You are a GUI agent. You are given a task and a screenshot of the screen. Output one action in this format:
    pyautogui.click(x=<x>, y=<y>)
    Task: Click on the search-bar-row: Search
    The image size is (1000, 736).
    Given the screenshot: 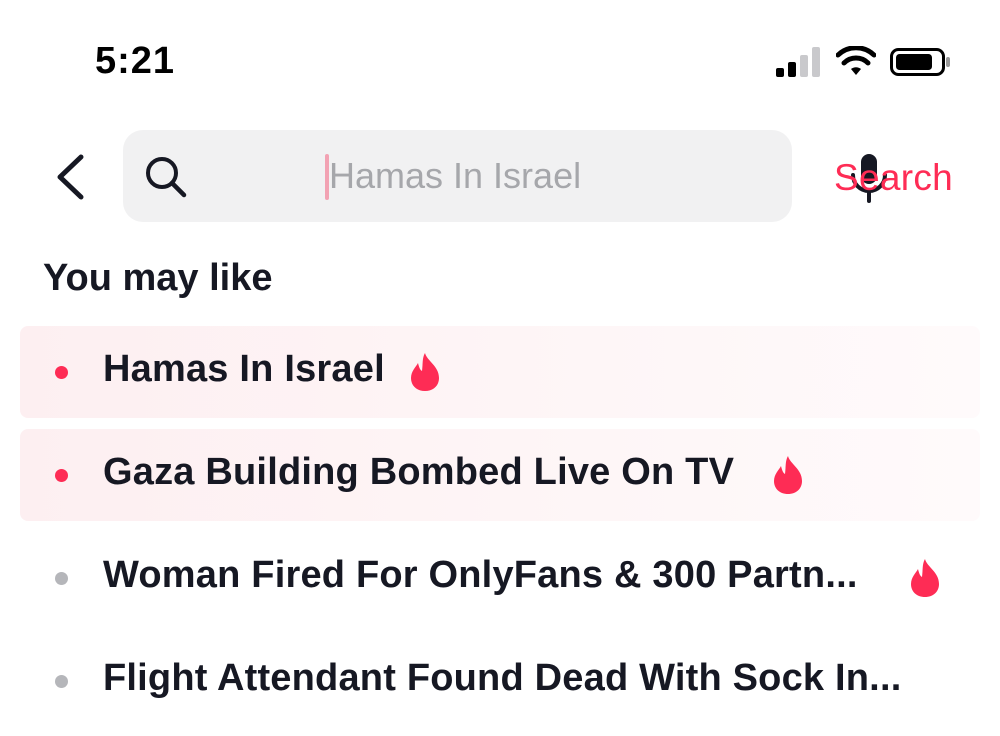 What is the action you would take?
    pyautogui.click(x=500, y=177)
    